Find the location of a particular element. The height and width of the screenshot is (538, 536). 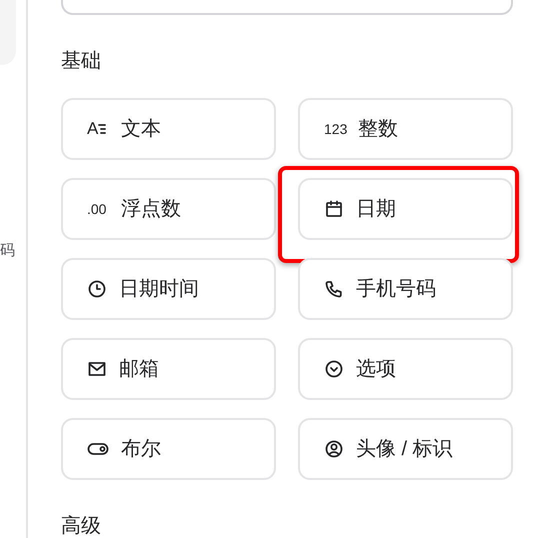

decimal-type-icon: .00 is located at coordinates (98, 209).